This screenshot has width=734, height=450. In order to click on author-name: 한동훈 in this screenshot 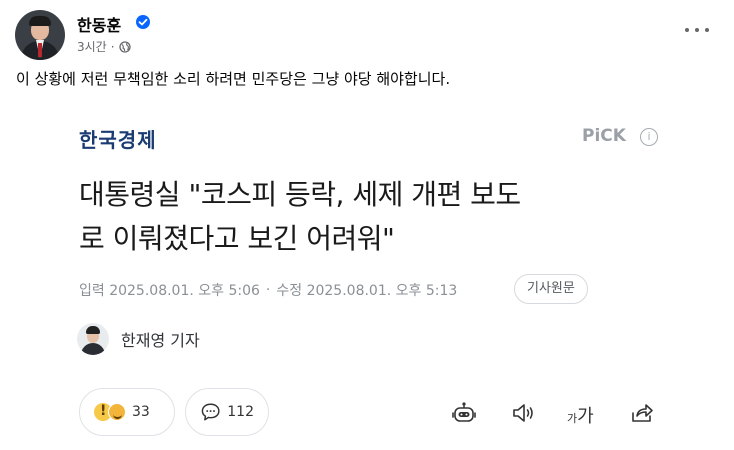, I will do `click(99, 24)`.